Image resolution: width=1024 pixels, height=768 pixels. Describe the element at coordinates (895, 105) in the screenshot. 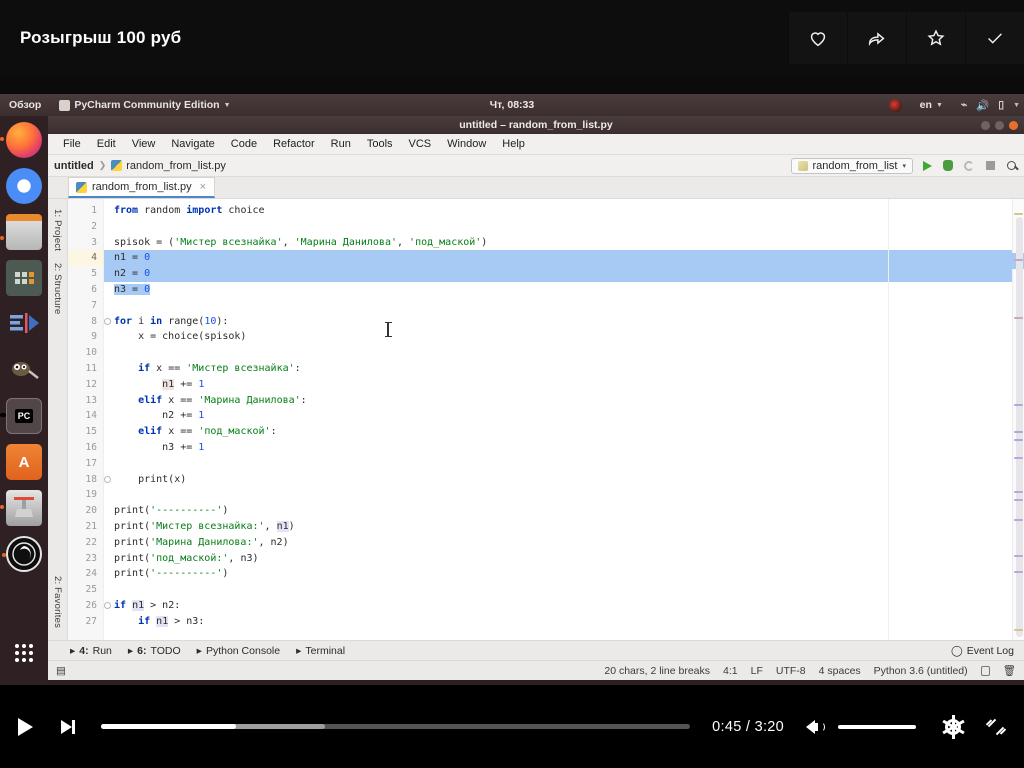

I see `obs-tray-icon` at that location.